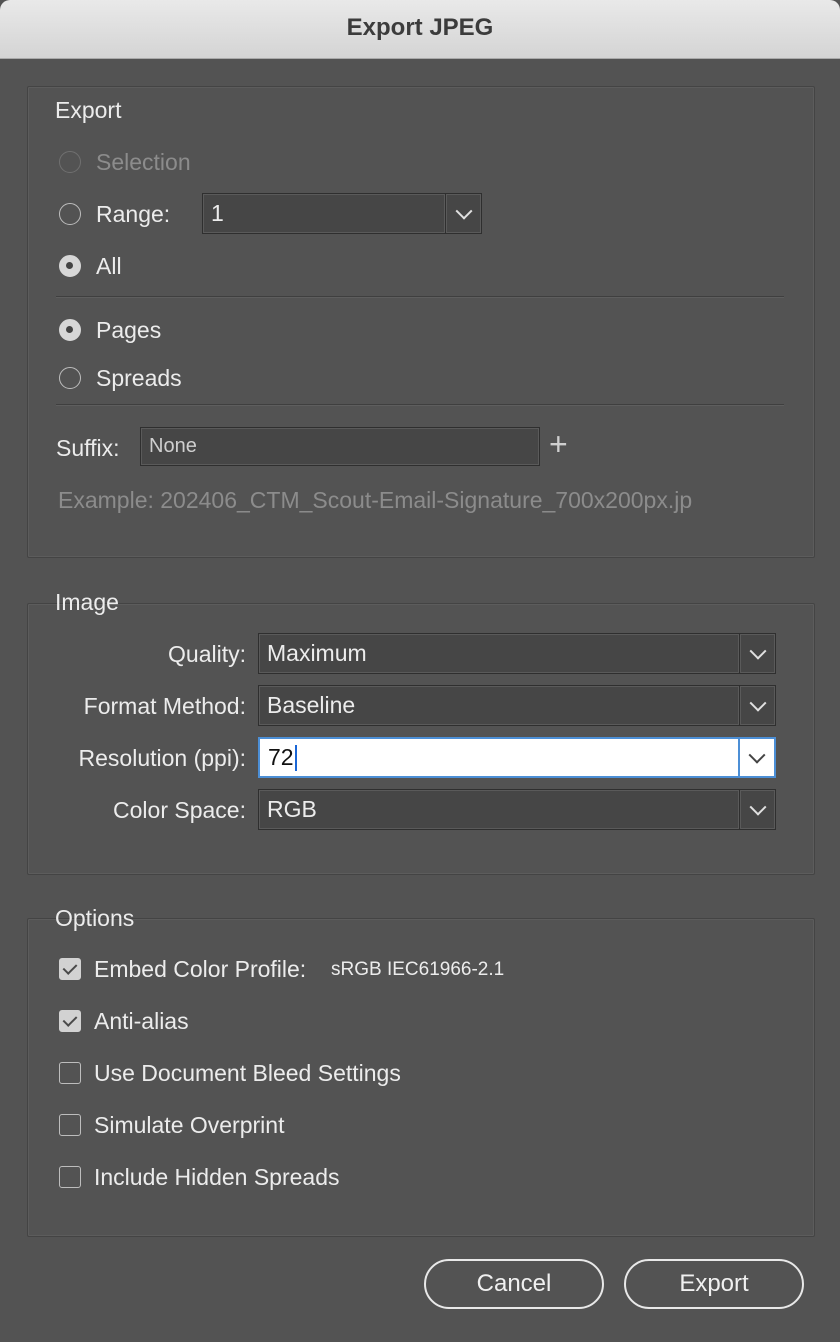  I want to click on export-section-title: Export, so click(88, 110).